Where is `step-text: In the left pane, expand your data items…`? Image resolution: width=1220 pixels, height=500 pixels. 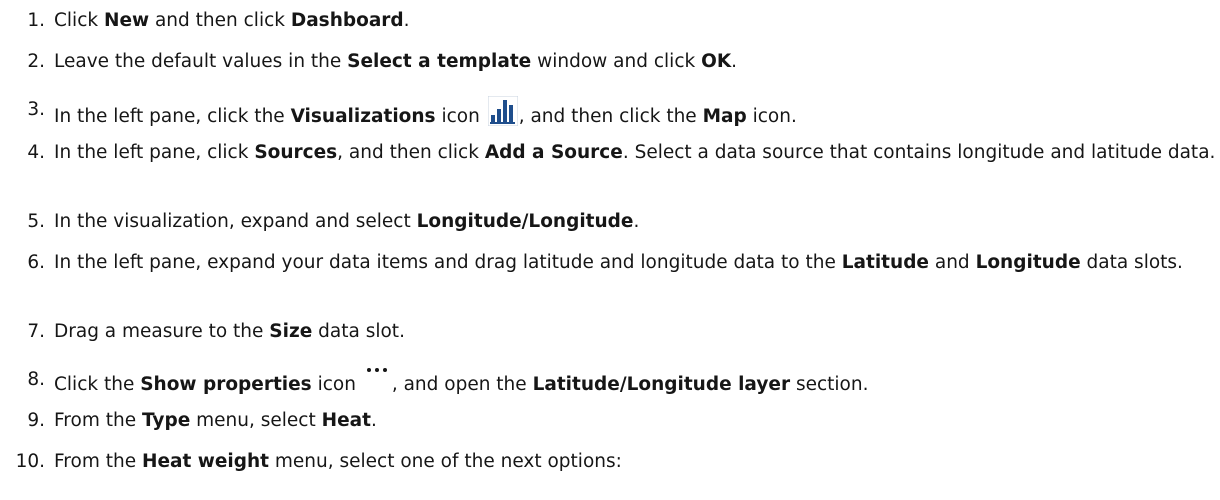
step-text: In the left pane, expand your data items… is located at coordinates (618, 262).